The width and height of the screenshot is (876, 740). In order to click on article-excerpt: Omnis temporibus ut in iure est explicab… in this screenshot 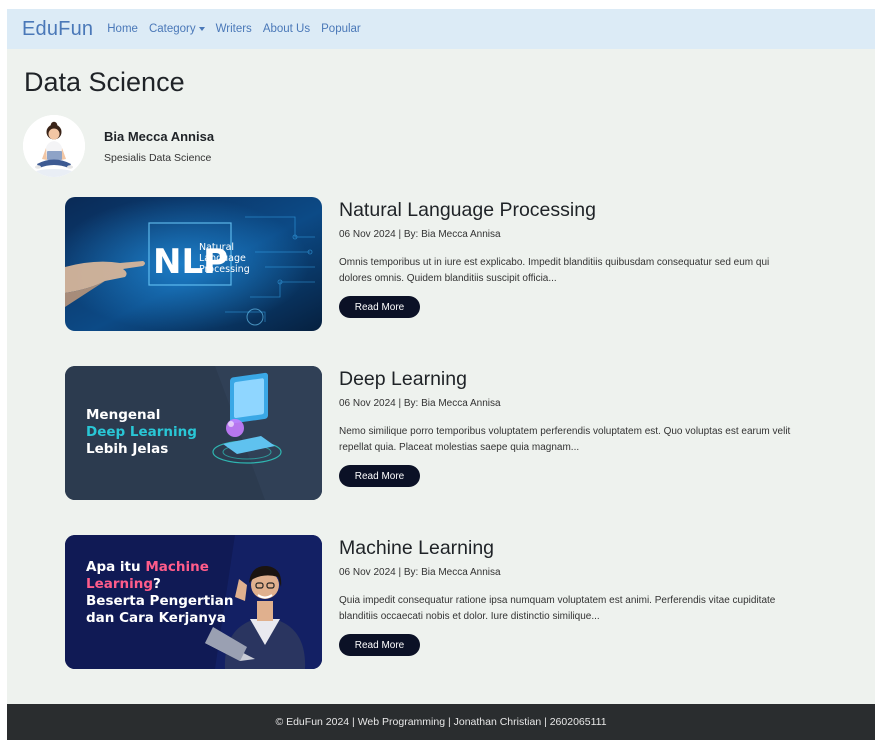, I will do `click(554, 270)`.